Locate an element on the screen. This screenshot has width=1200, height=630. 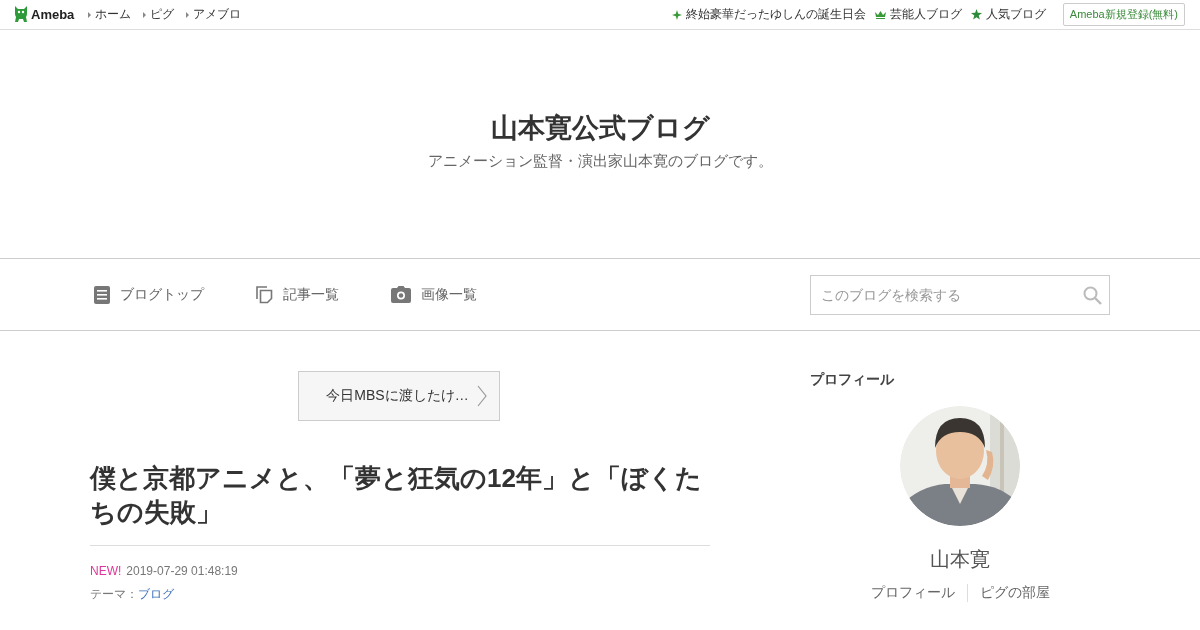
profile-link: プロフィール is located at coordinates (912, 593).